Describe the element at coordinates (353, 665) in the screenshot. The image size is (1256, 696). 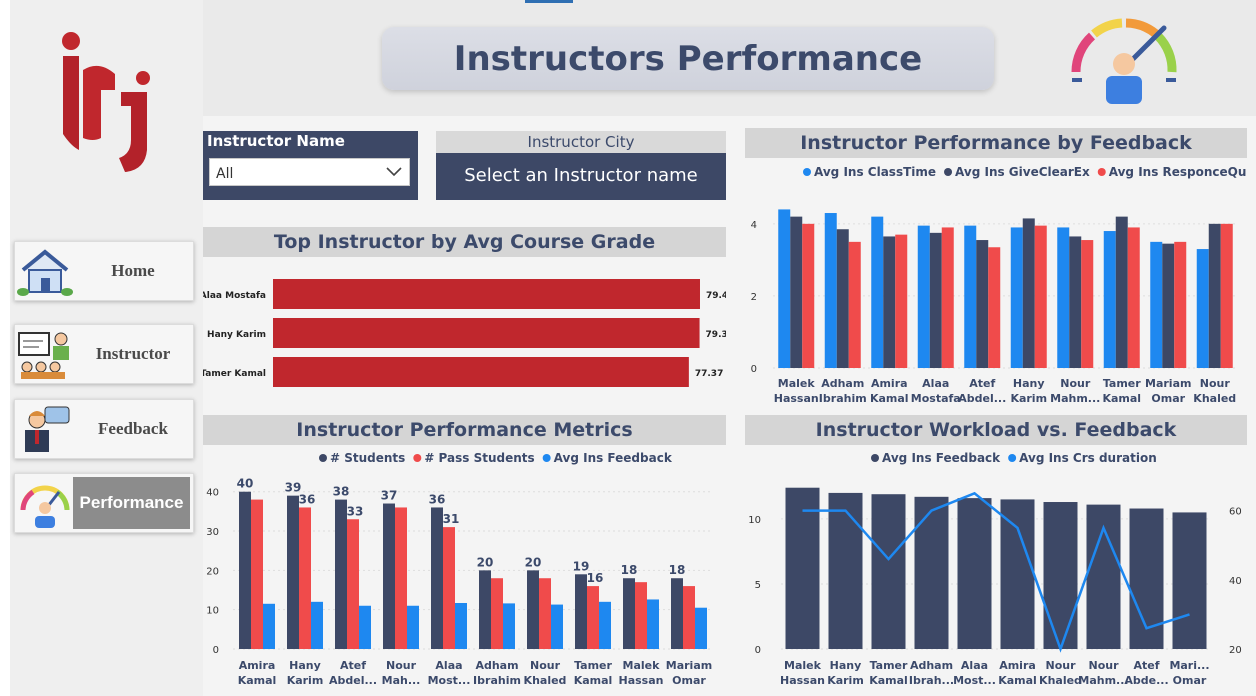
I see `x-tick-label: Atef` at that location.